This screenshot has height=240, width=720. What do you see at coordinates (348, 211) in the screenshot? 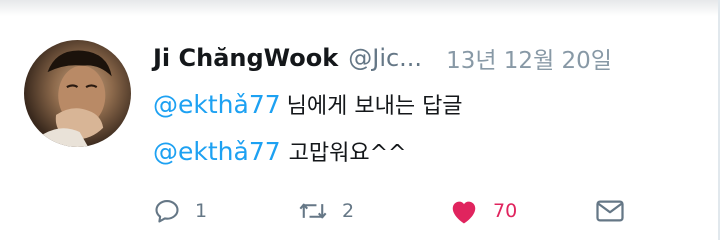
I see `retweet-count: 2` at bounding box center [348, 211].